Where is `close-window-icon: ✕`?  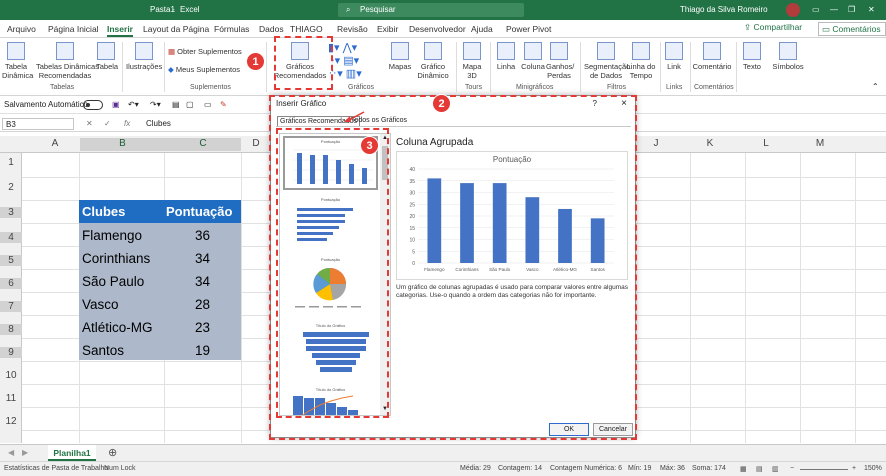
close-window-icon: ✕ is located at coordinates (871, 9).